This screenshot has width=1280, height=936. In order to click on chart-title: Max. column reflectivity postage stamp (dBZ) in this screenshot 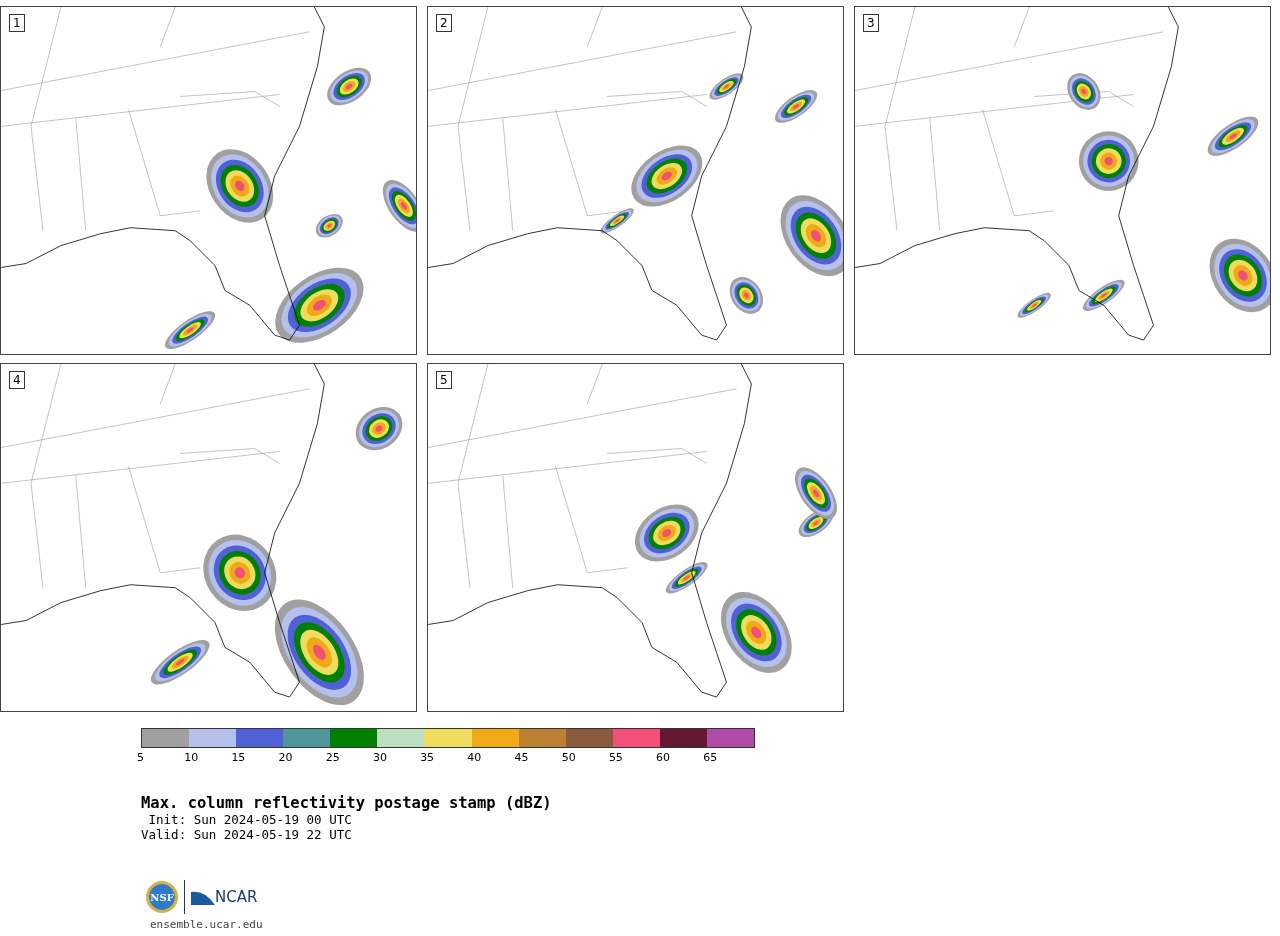, I will do `click(347, 803)`.